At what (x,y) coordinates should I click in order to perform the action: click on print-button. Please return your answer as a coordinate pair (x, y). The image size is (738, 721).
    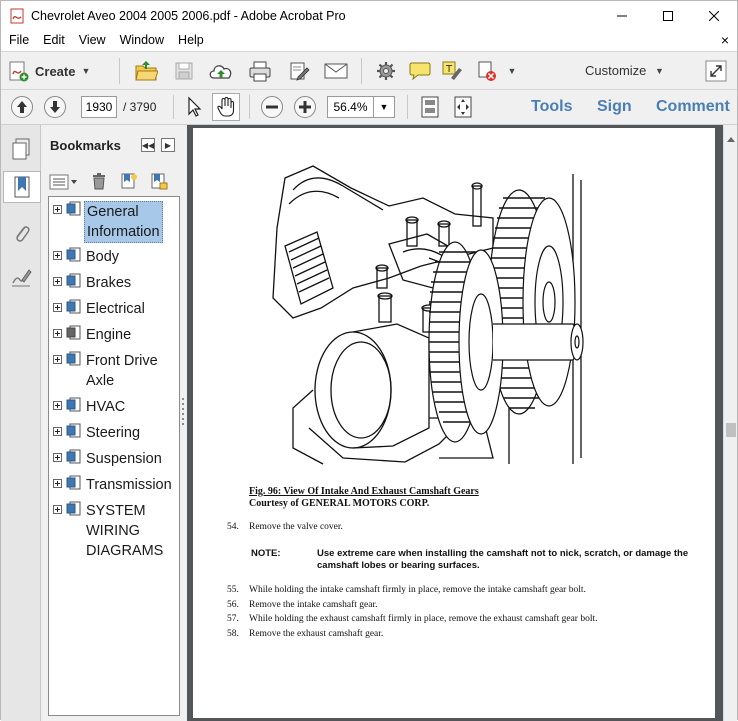
    Looking at the image, I should click on (260, 71).